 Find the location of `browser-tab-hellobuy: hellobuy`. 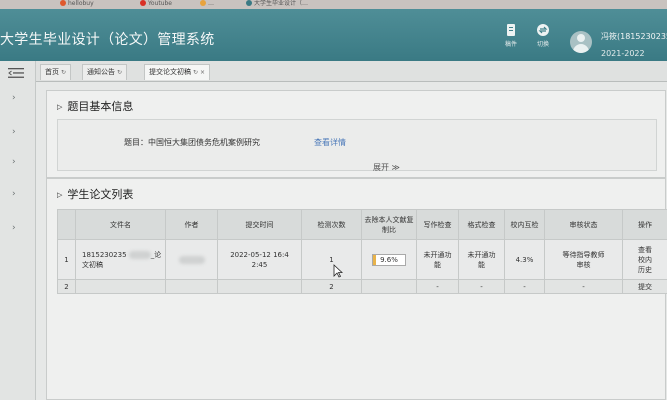

browser-tab-hellobuy: hellobuy is located at coordinates (77, 4).